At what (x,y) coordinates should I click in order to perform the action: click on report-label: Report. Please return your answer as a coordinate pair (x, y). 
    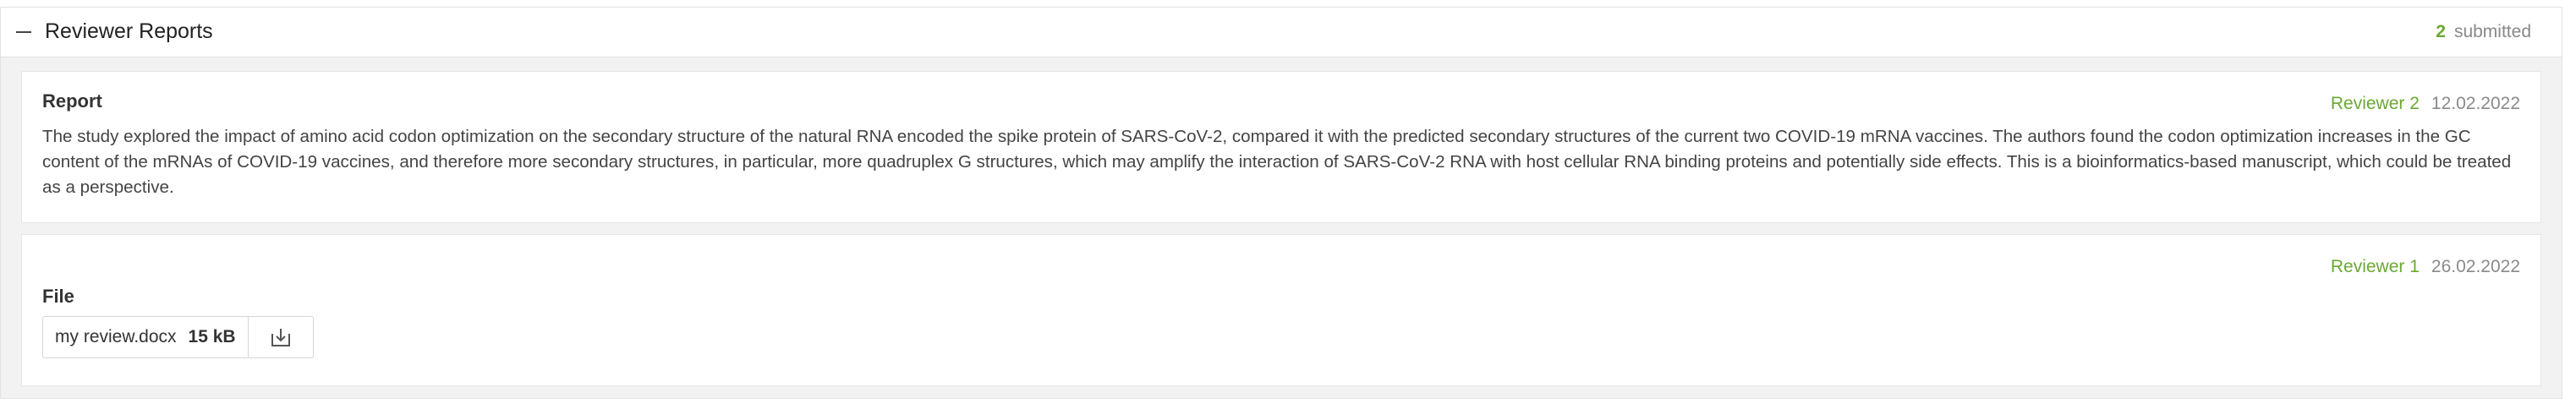
    Looking at the image, I should click on (72, 101).